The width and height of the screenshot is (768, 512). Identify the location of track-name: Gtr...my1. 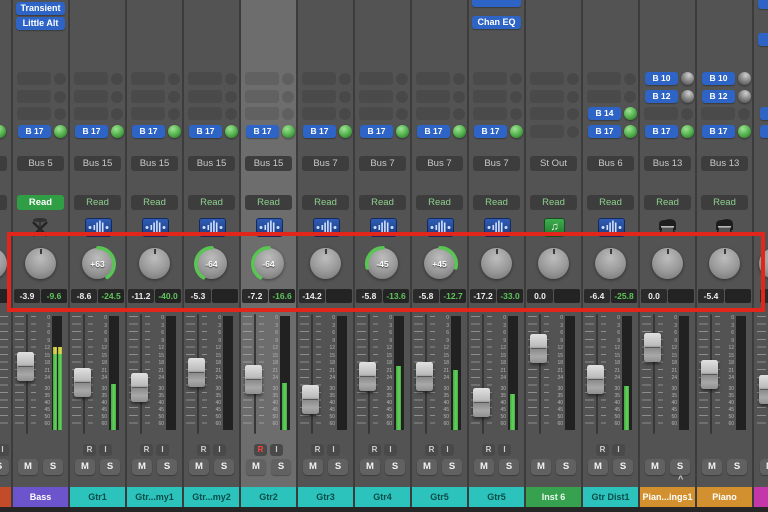
(154, 497).